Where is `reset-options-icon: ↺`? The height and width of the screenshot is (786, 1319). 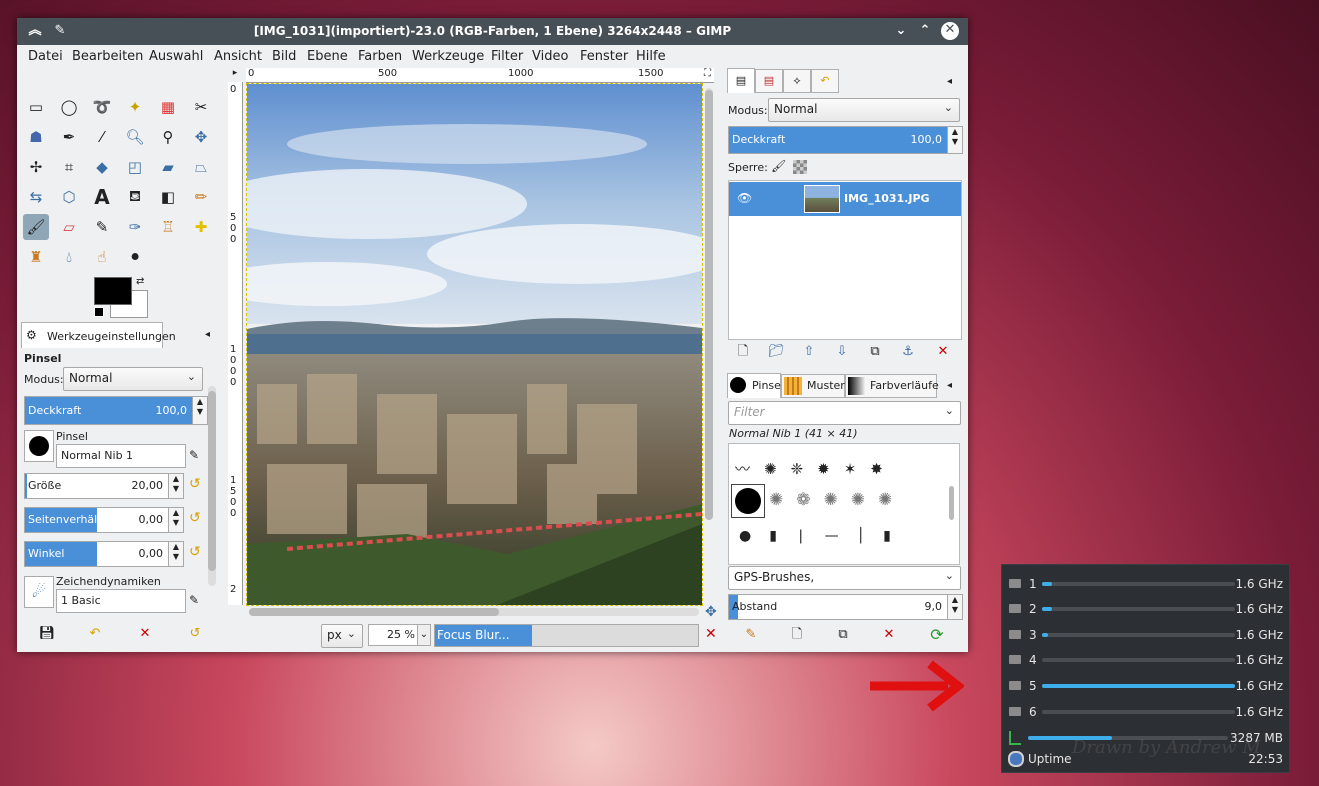
reset-options-icon: ↺ is located at coordinates (195, 634).